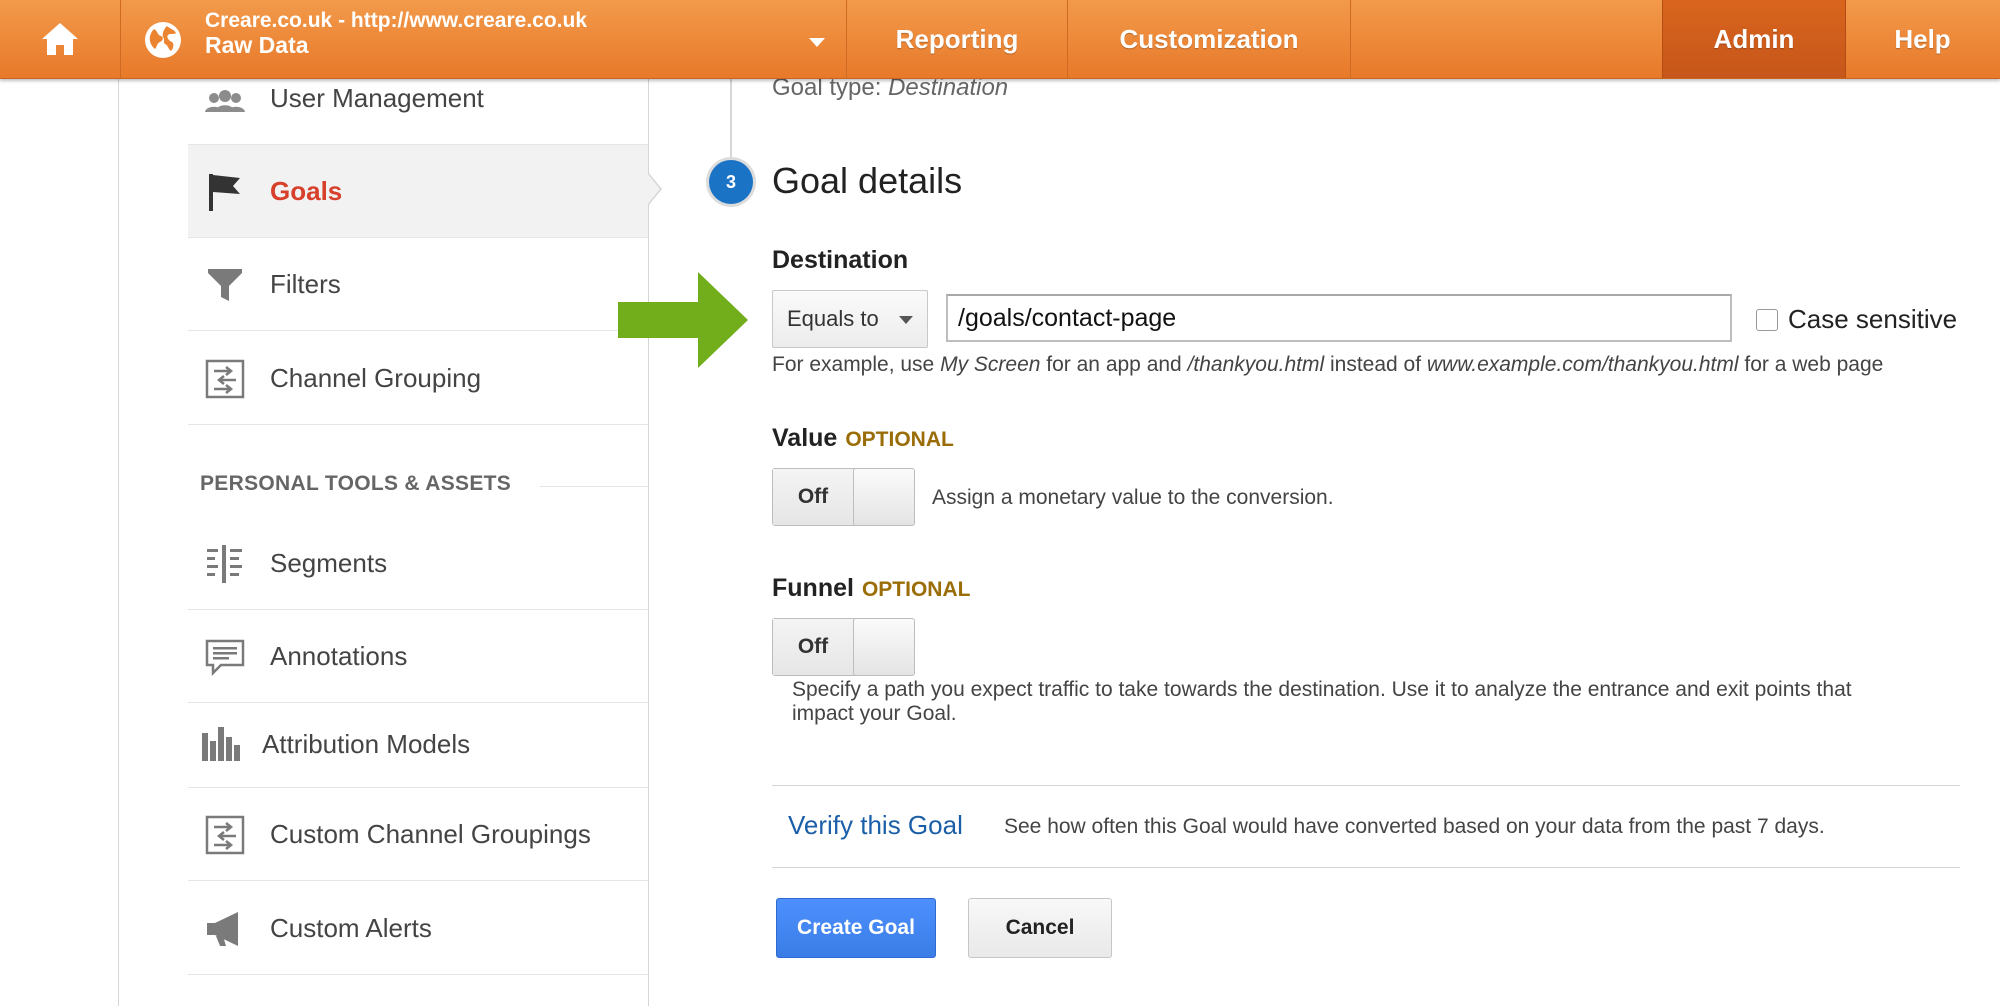  Describe the element at coordinates (1256, 364) in the screenshot. I see `example-path: /thankyou.html` at that location.